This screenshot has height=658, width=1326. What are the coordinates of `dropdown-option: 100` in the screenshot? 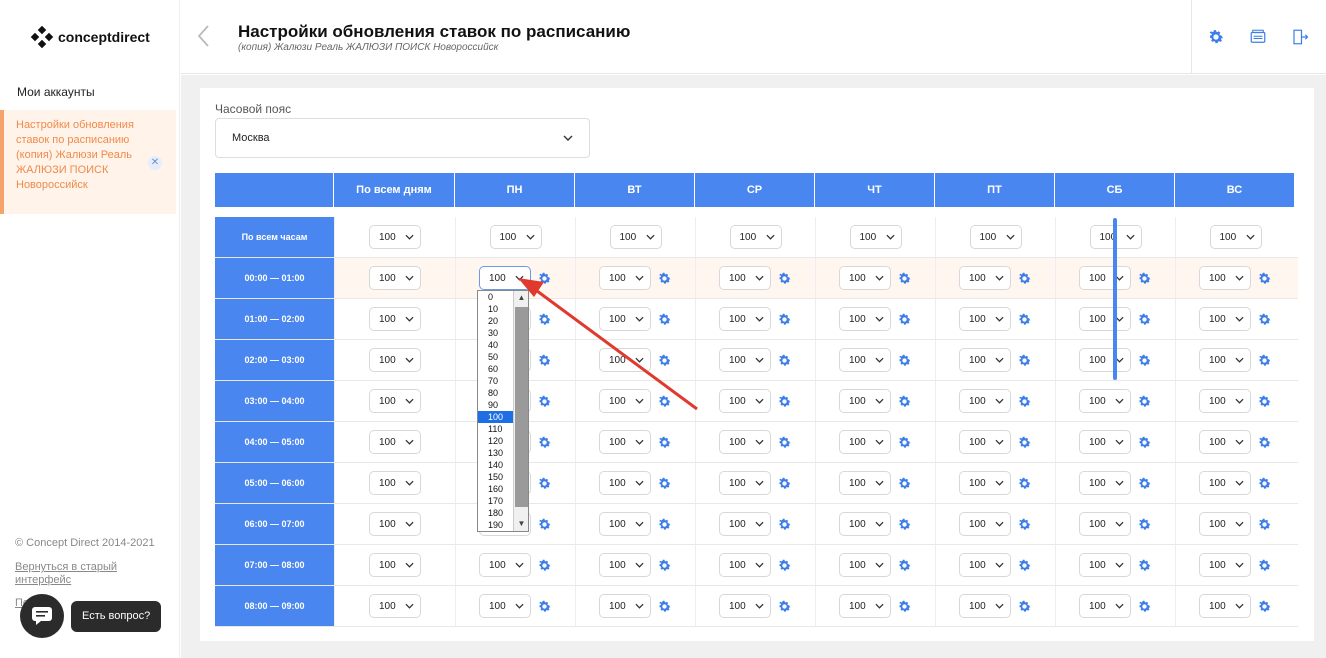 It's located at (496, 417).